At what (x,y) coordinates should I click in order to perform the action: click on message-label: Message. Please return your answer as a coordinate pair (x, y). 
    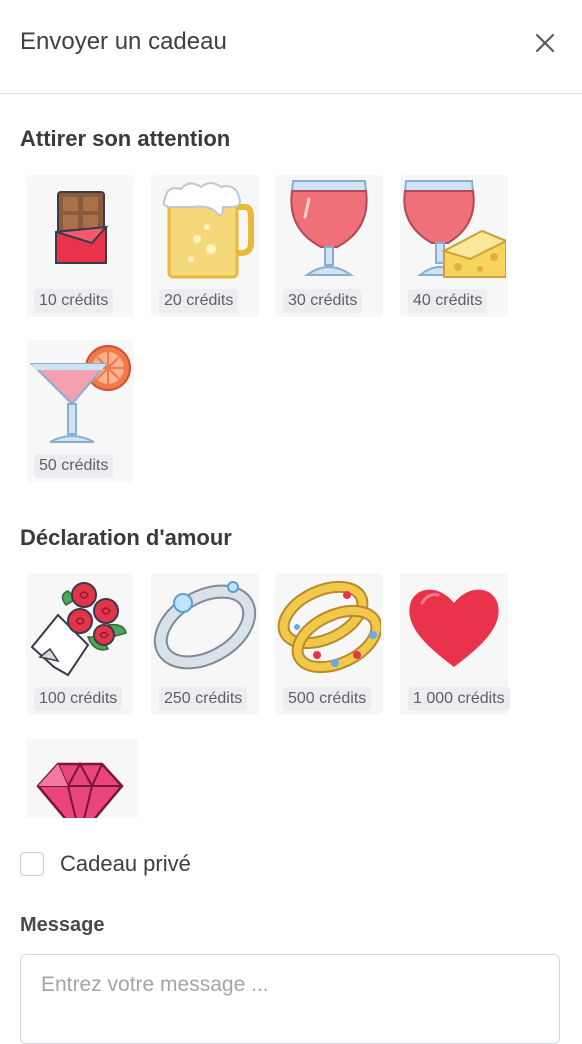
    Looking at the image, I should click on (62, 925).